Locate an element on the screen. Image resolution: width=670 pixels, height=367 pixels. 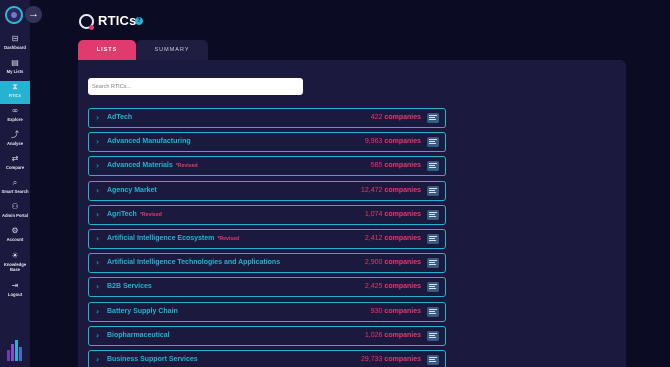
sidebar-item-dashboard: ⊟ Dashboard is located at coordinates (15, 44).